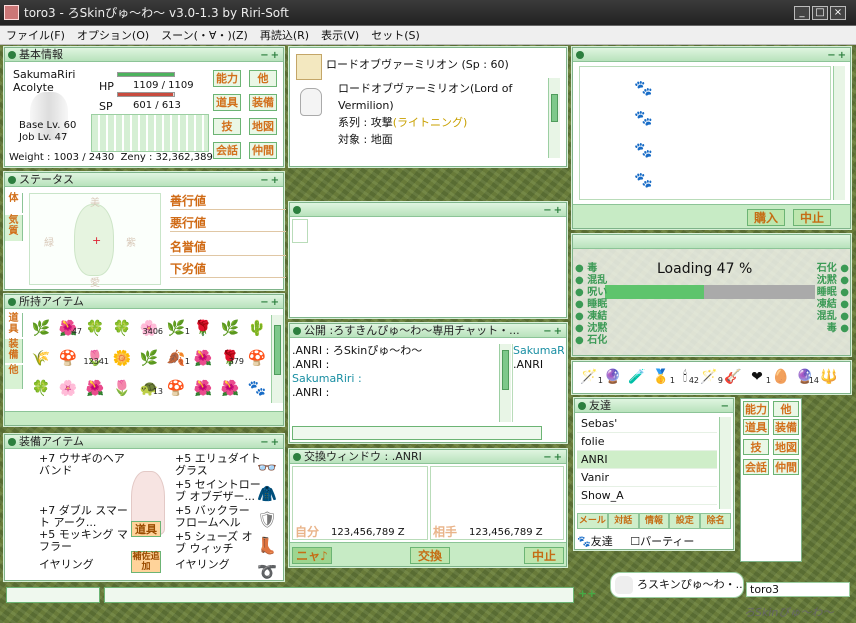  I want to click on add-icon: ++, so click(587, 593).